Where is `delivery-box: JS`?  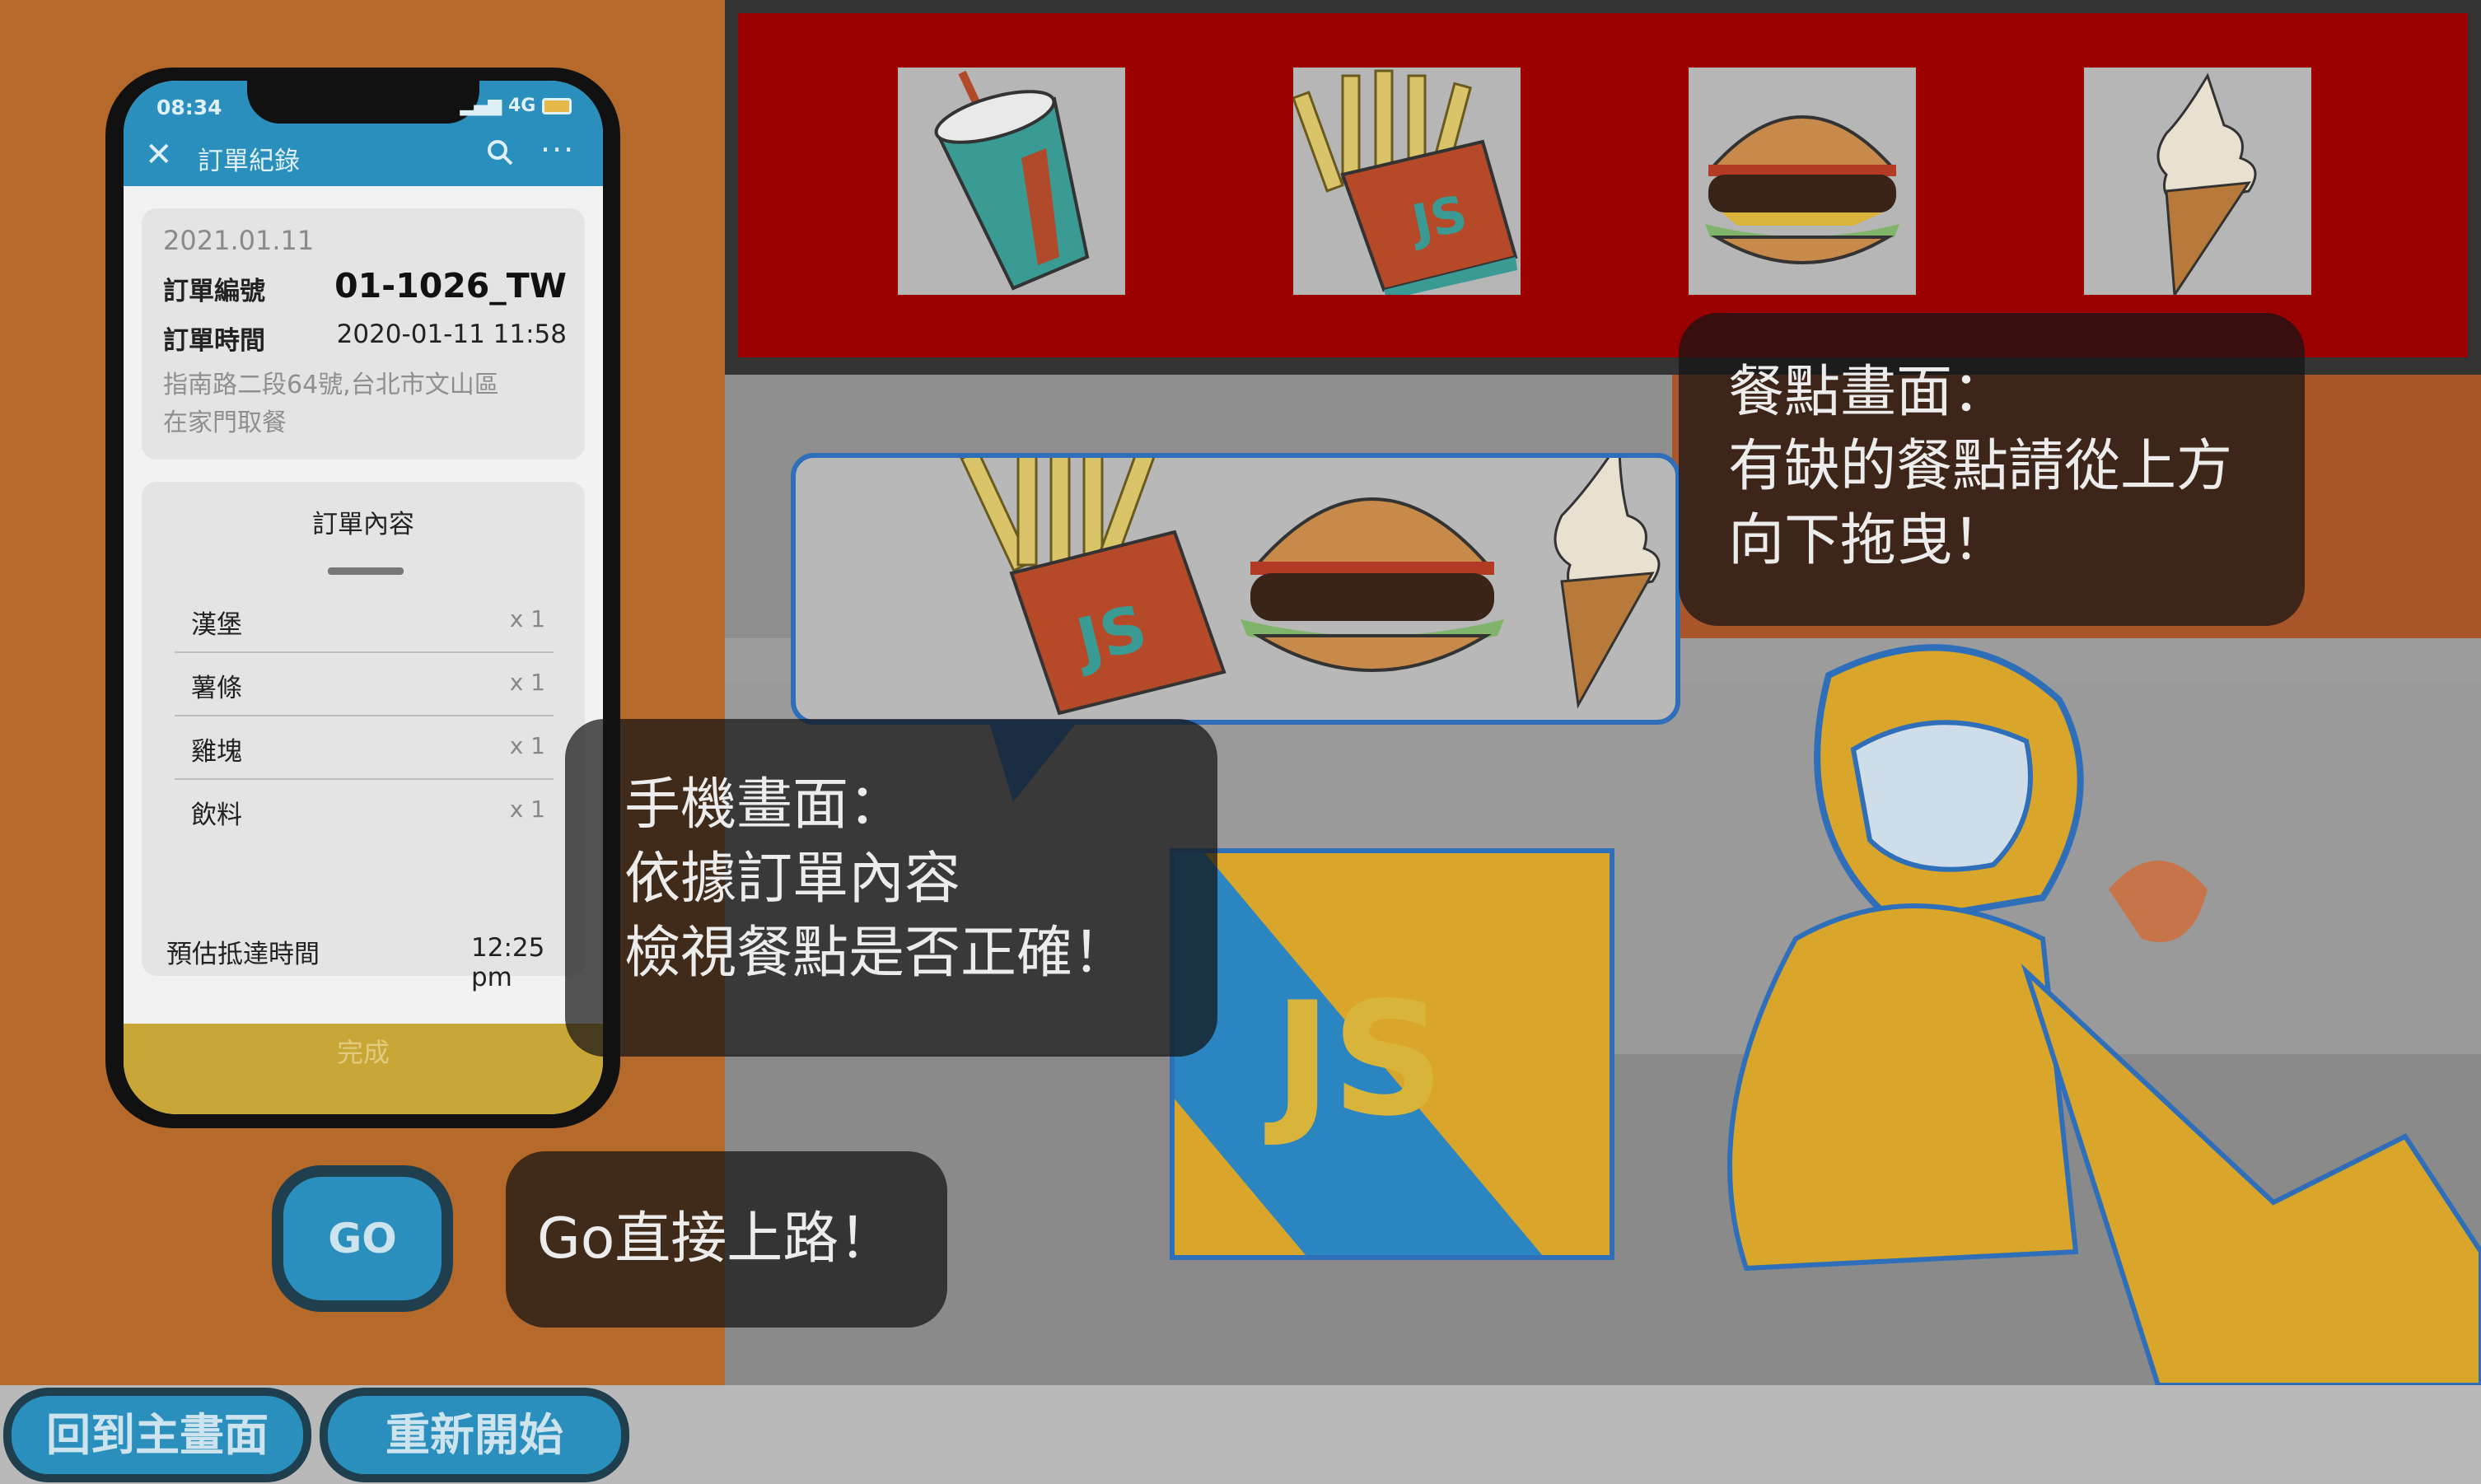 delivery-box: JS is located at coordinates (1392, 1054).